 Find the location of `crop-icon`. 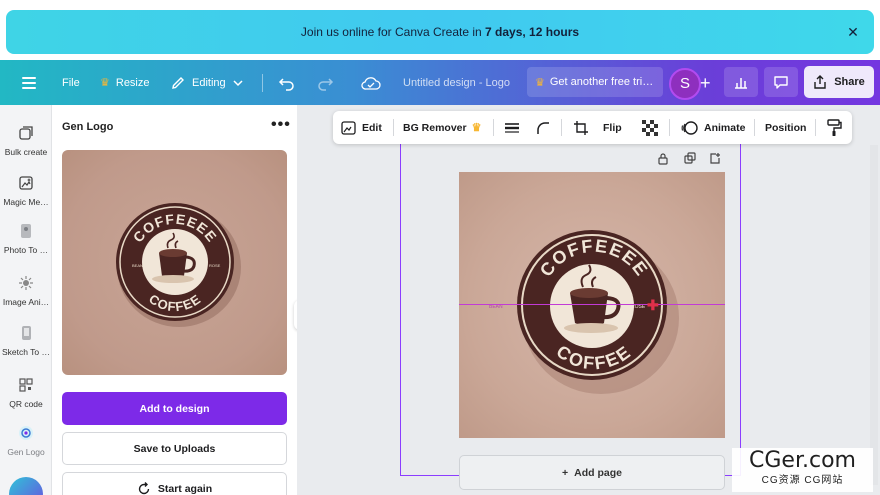

crop-icon is located at coordinates (581, 127).